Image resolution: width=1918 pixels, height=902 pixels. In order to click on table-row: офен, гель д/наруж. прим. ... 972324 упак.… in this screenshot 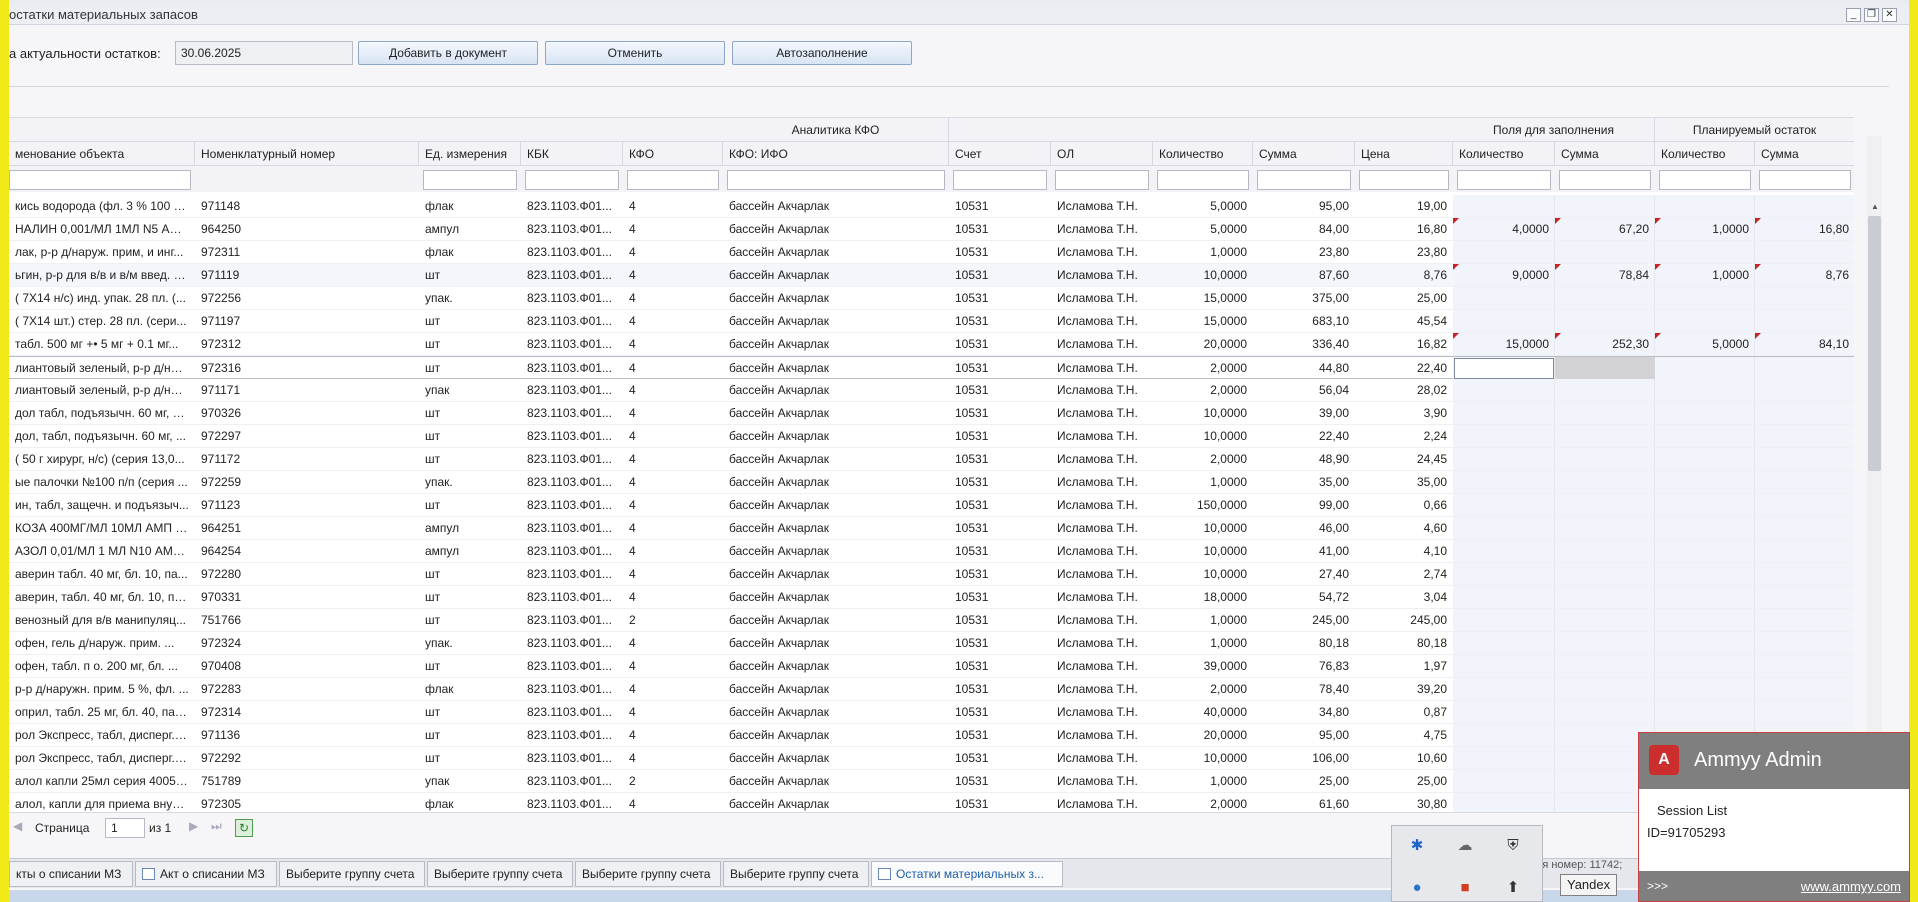, I will do `click(931, 643)`.